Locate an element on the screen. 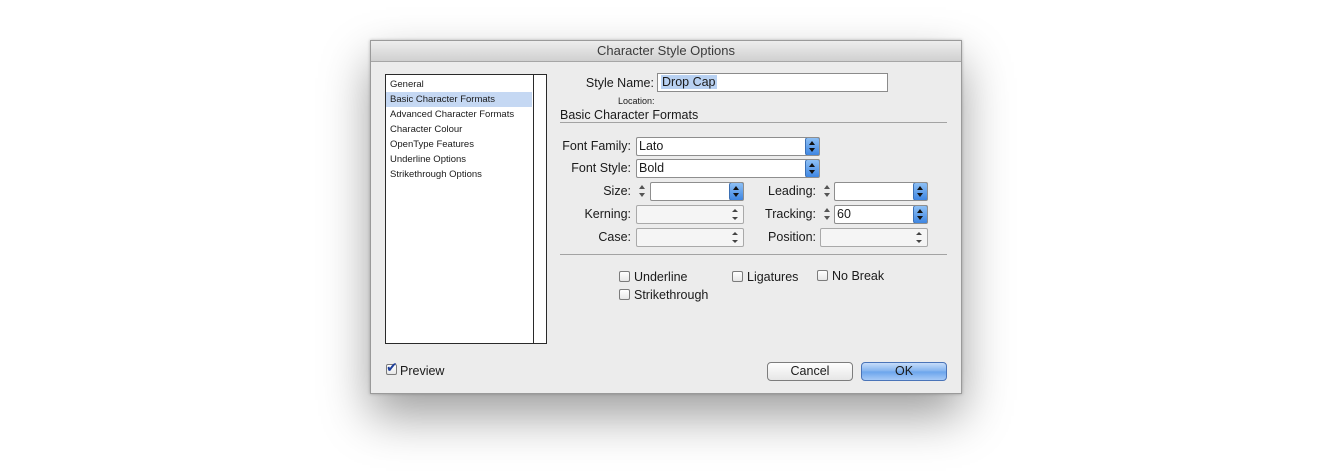 This screenshot has height=471, width=1330. sidebar-item-basic-character-formats: Basic Character Formats is located at coordinates (459, 99).